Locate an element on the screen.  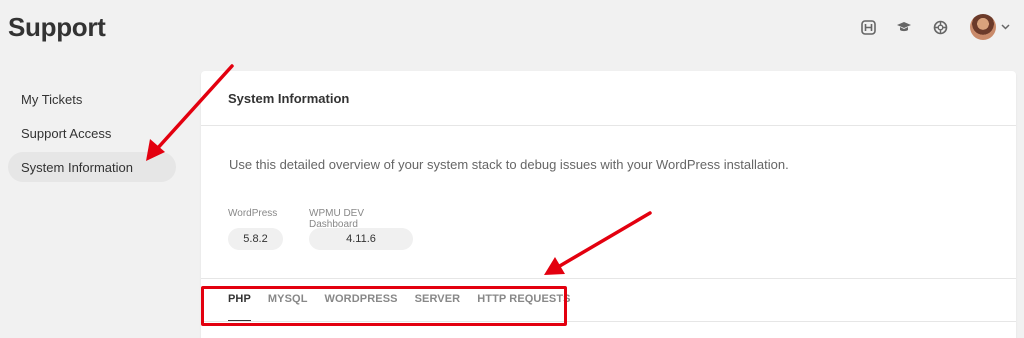
hub-icon is located at coordinates (868, 27).